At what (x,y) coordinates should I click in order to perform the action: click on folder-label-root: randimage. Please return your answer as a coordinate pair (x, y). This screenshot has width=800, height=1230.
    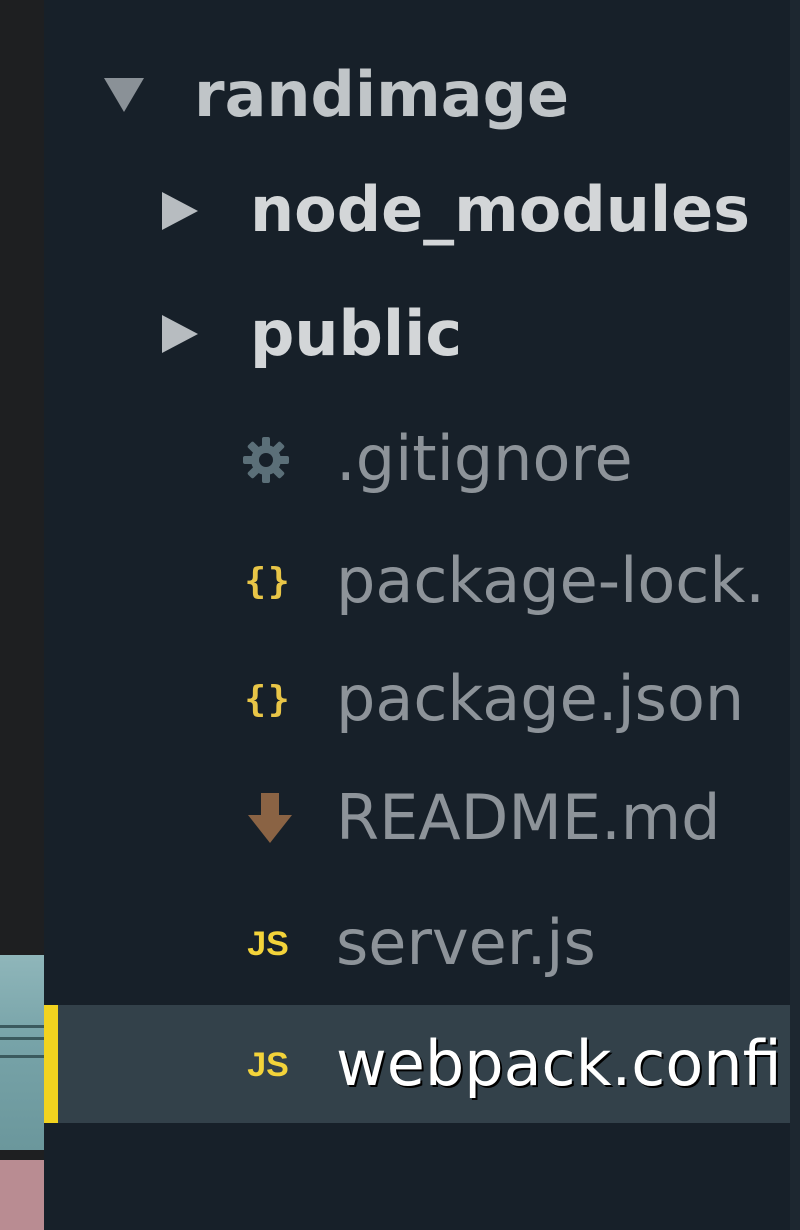
    Looking at the image, I should click on (382, 94).